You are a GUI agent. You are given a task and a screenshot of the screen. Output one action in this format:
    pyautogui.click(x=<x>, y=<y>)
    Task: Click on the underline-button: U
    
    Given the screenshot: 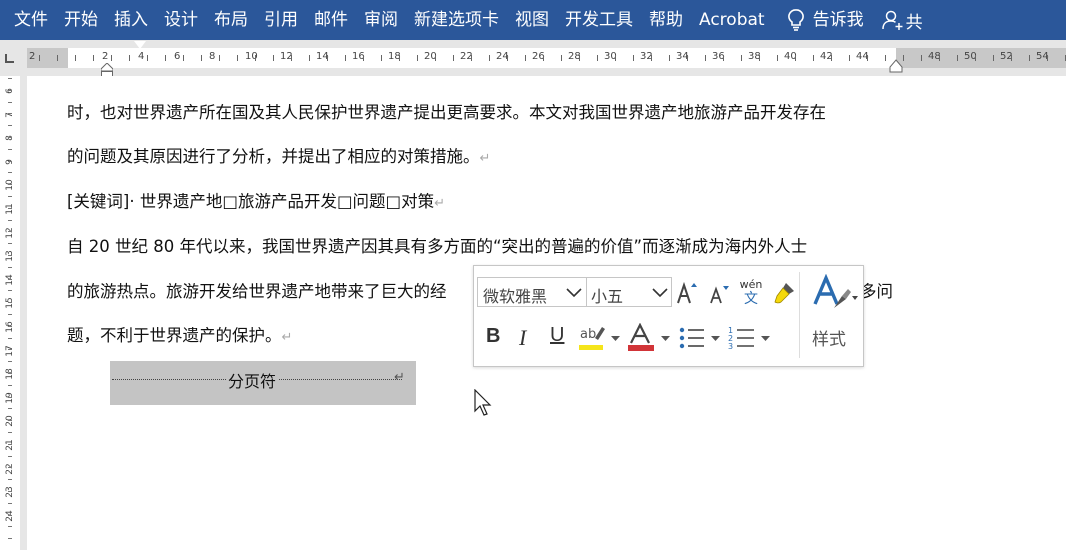 What is the action you would take?
    pyautogui.click(x=557, y=335)
    